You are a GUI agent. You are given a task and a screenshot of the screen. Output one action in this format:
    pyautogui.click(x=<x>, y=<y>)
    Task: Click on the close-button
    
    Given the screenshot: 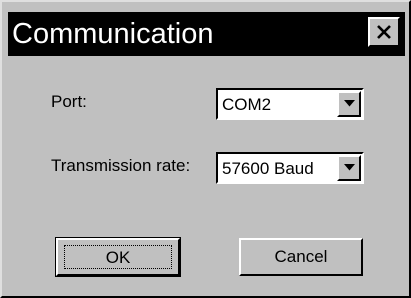 What is the action you would take?
    pyautogui.click(x=384, y=32)
    